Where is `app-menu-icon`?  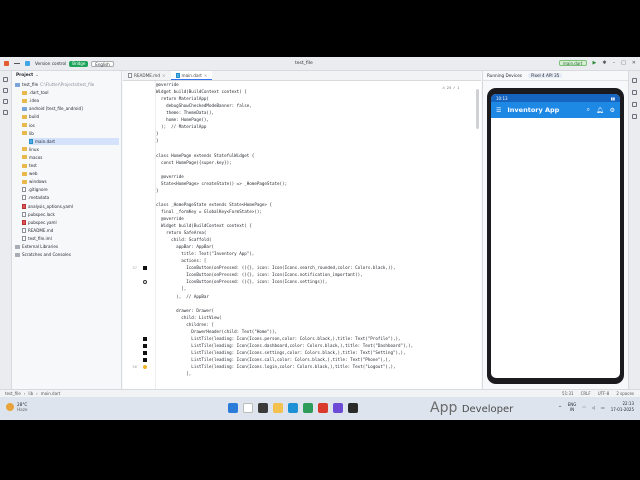 app-menu-icon is located at coordinates (6, 63).